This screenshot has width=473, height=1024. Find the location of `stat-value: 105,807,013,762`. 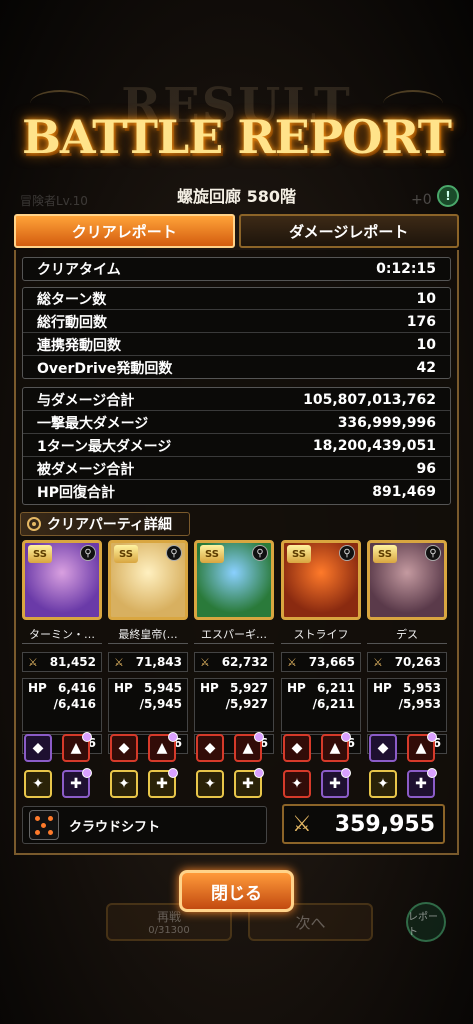

stat-value: 105,807,013,762 is located at coordinates (369, 399).